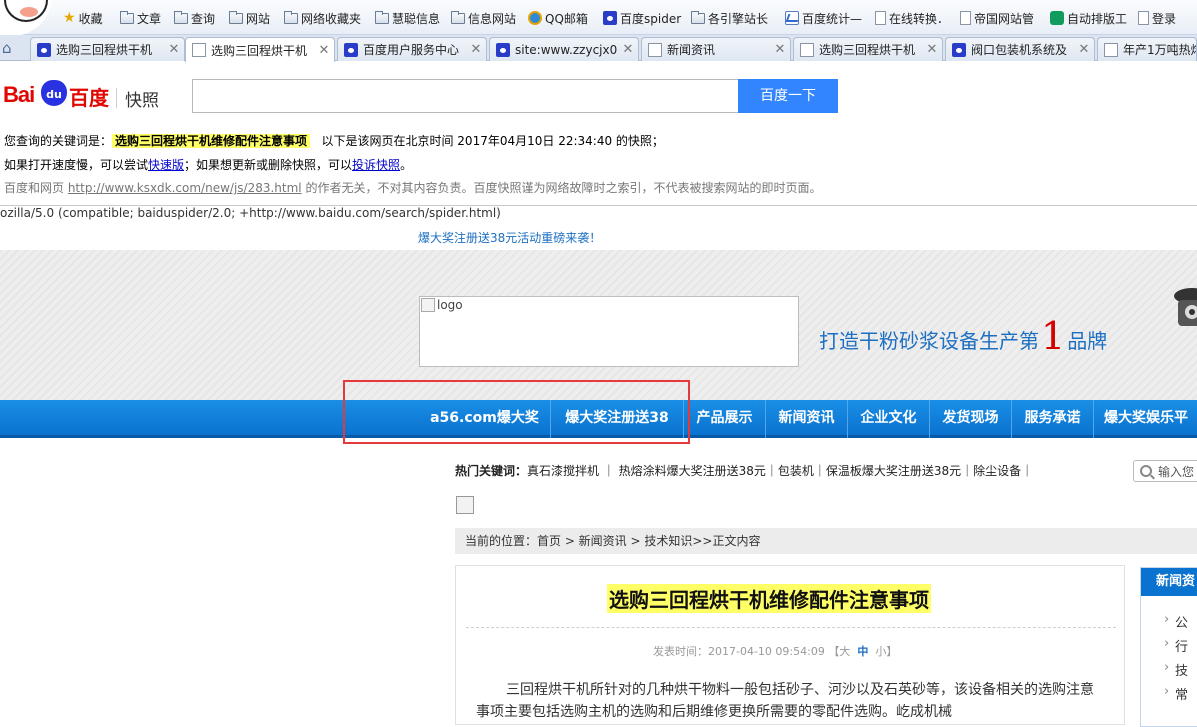 This screenshot has width=1197, height=727. I want to click on bookmark-folder-webmasters: 各引擎站长, so click(729, 18).